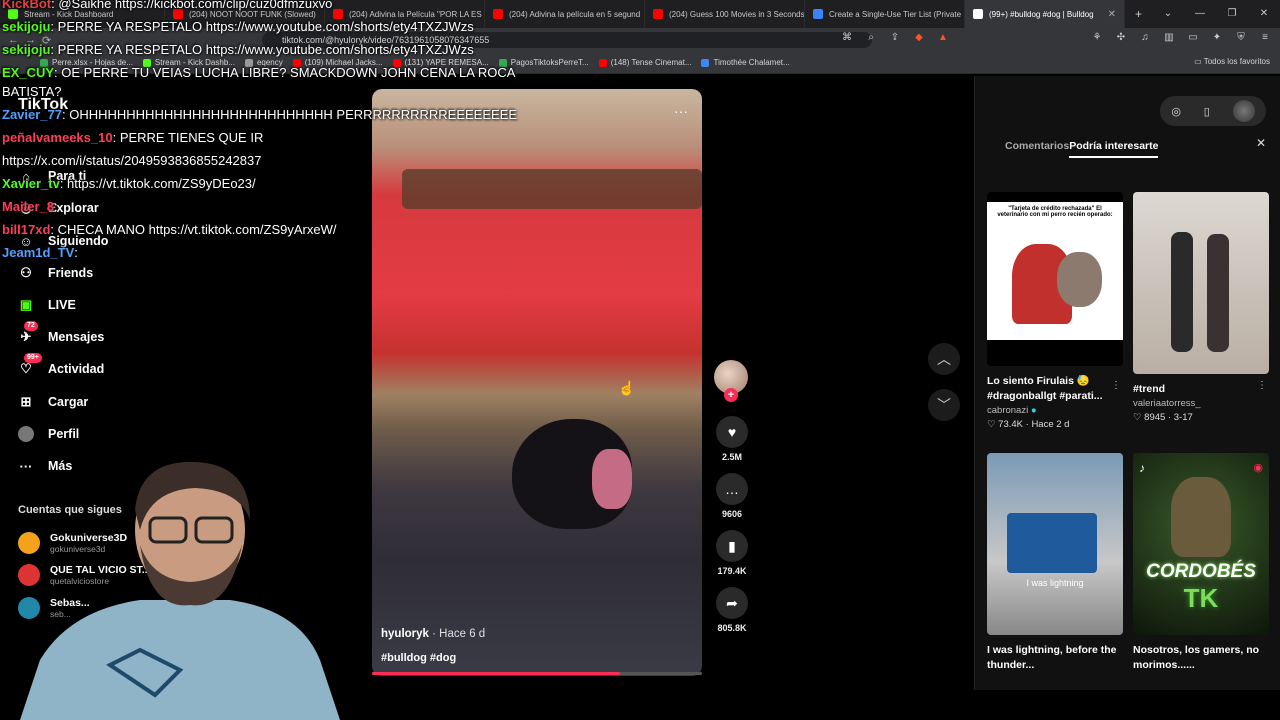  What do you see at coordinates (737, 14) in the screenshot?
I see `tab-label: (204) Guess 100 Movies in 3 Seconds` at bounding box center [737, 14].